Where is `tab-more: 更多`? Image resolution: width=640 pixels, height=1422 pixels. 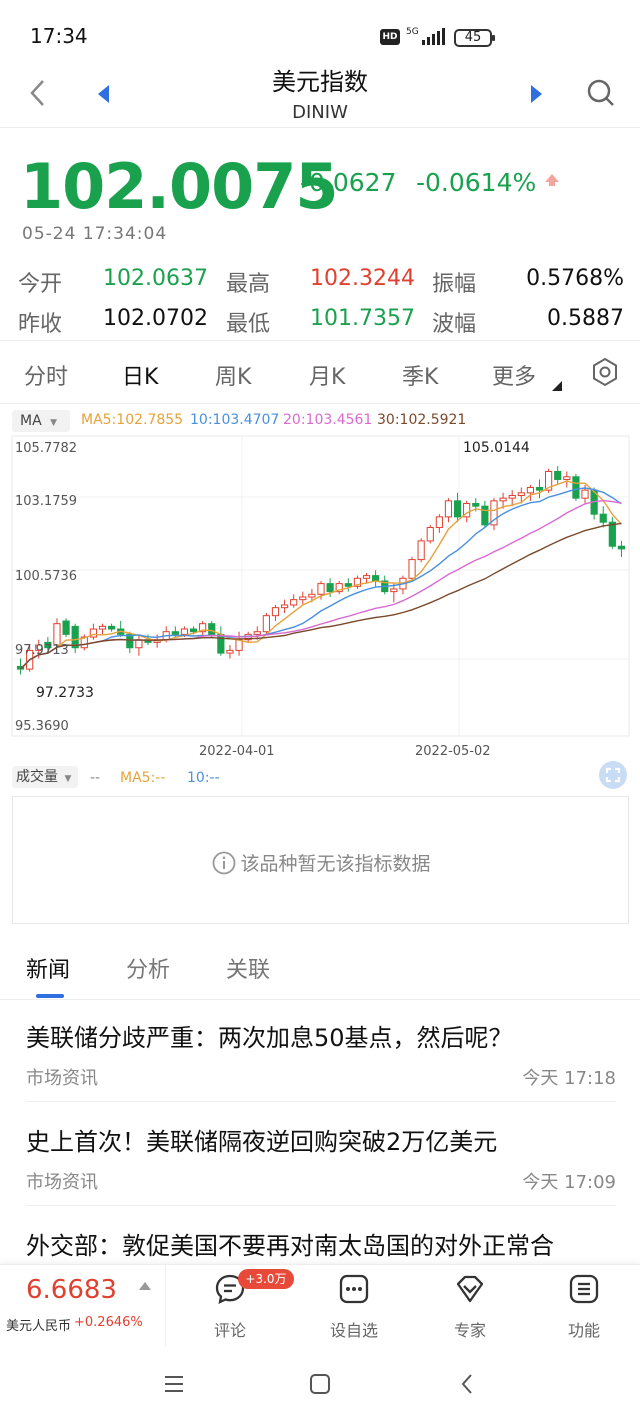
tab-more: 更多 is located at coordinates (514, 375).